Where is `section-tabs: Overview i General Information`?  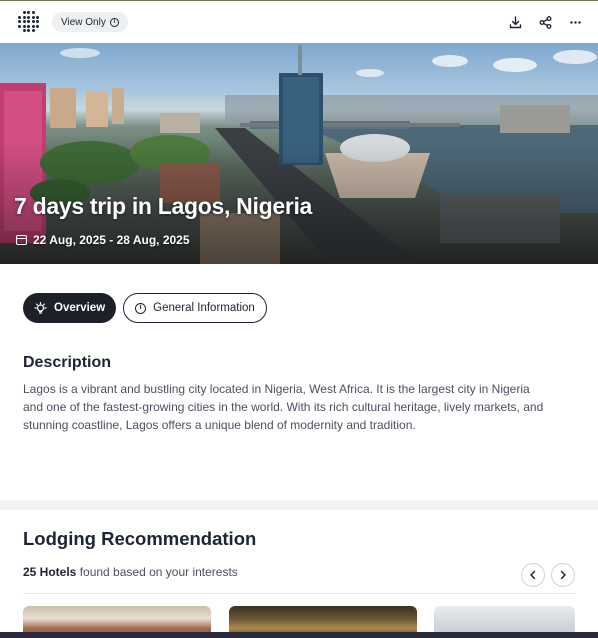
section-tabs: Overview i General Information is located at coordinates (145, 308).